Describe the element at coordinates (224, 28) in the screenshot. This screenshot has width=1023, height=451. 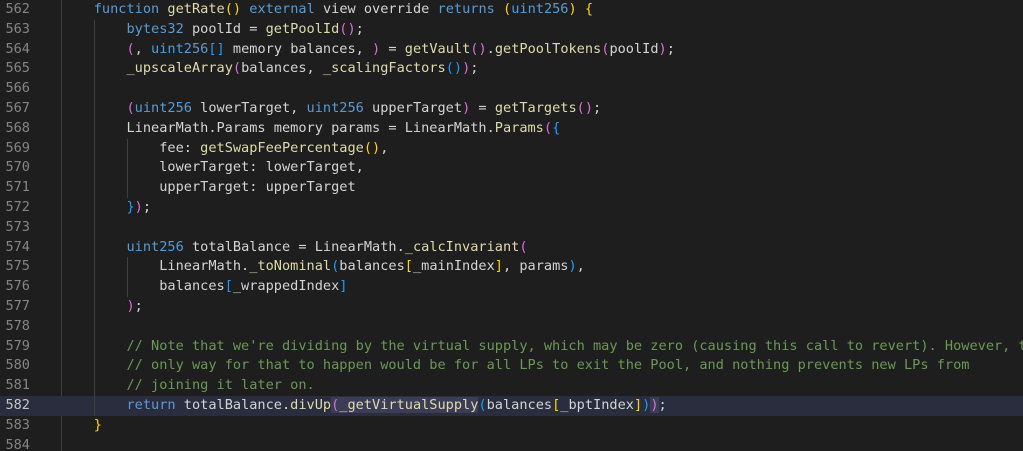
I see `code-token: poolId =` at that location.